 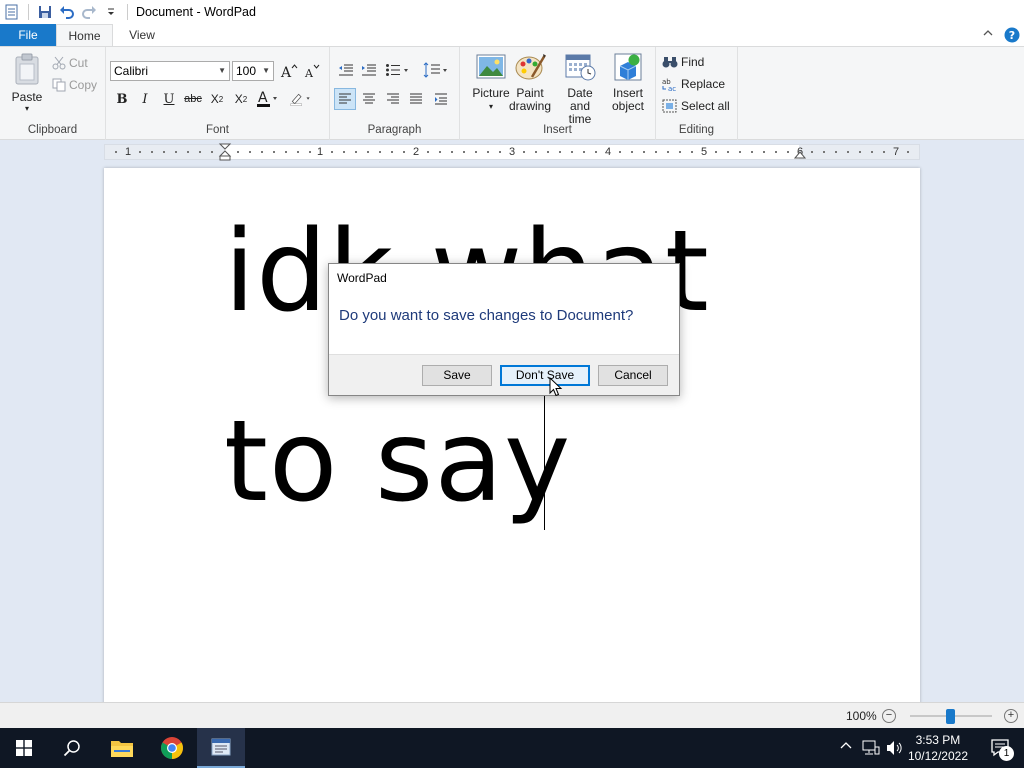 I want to click on select-all-button: Select all, so click(x=696, y=106).